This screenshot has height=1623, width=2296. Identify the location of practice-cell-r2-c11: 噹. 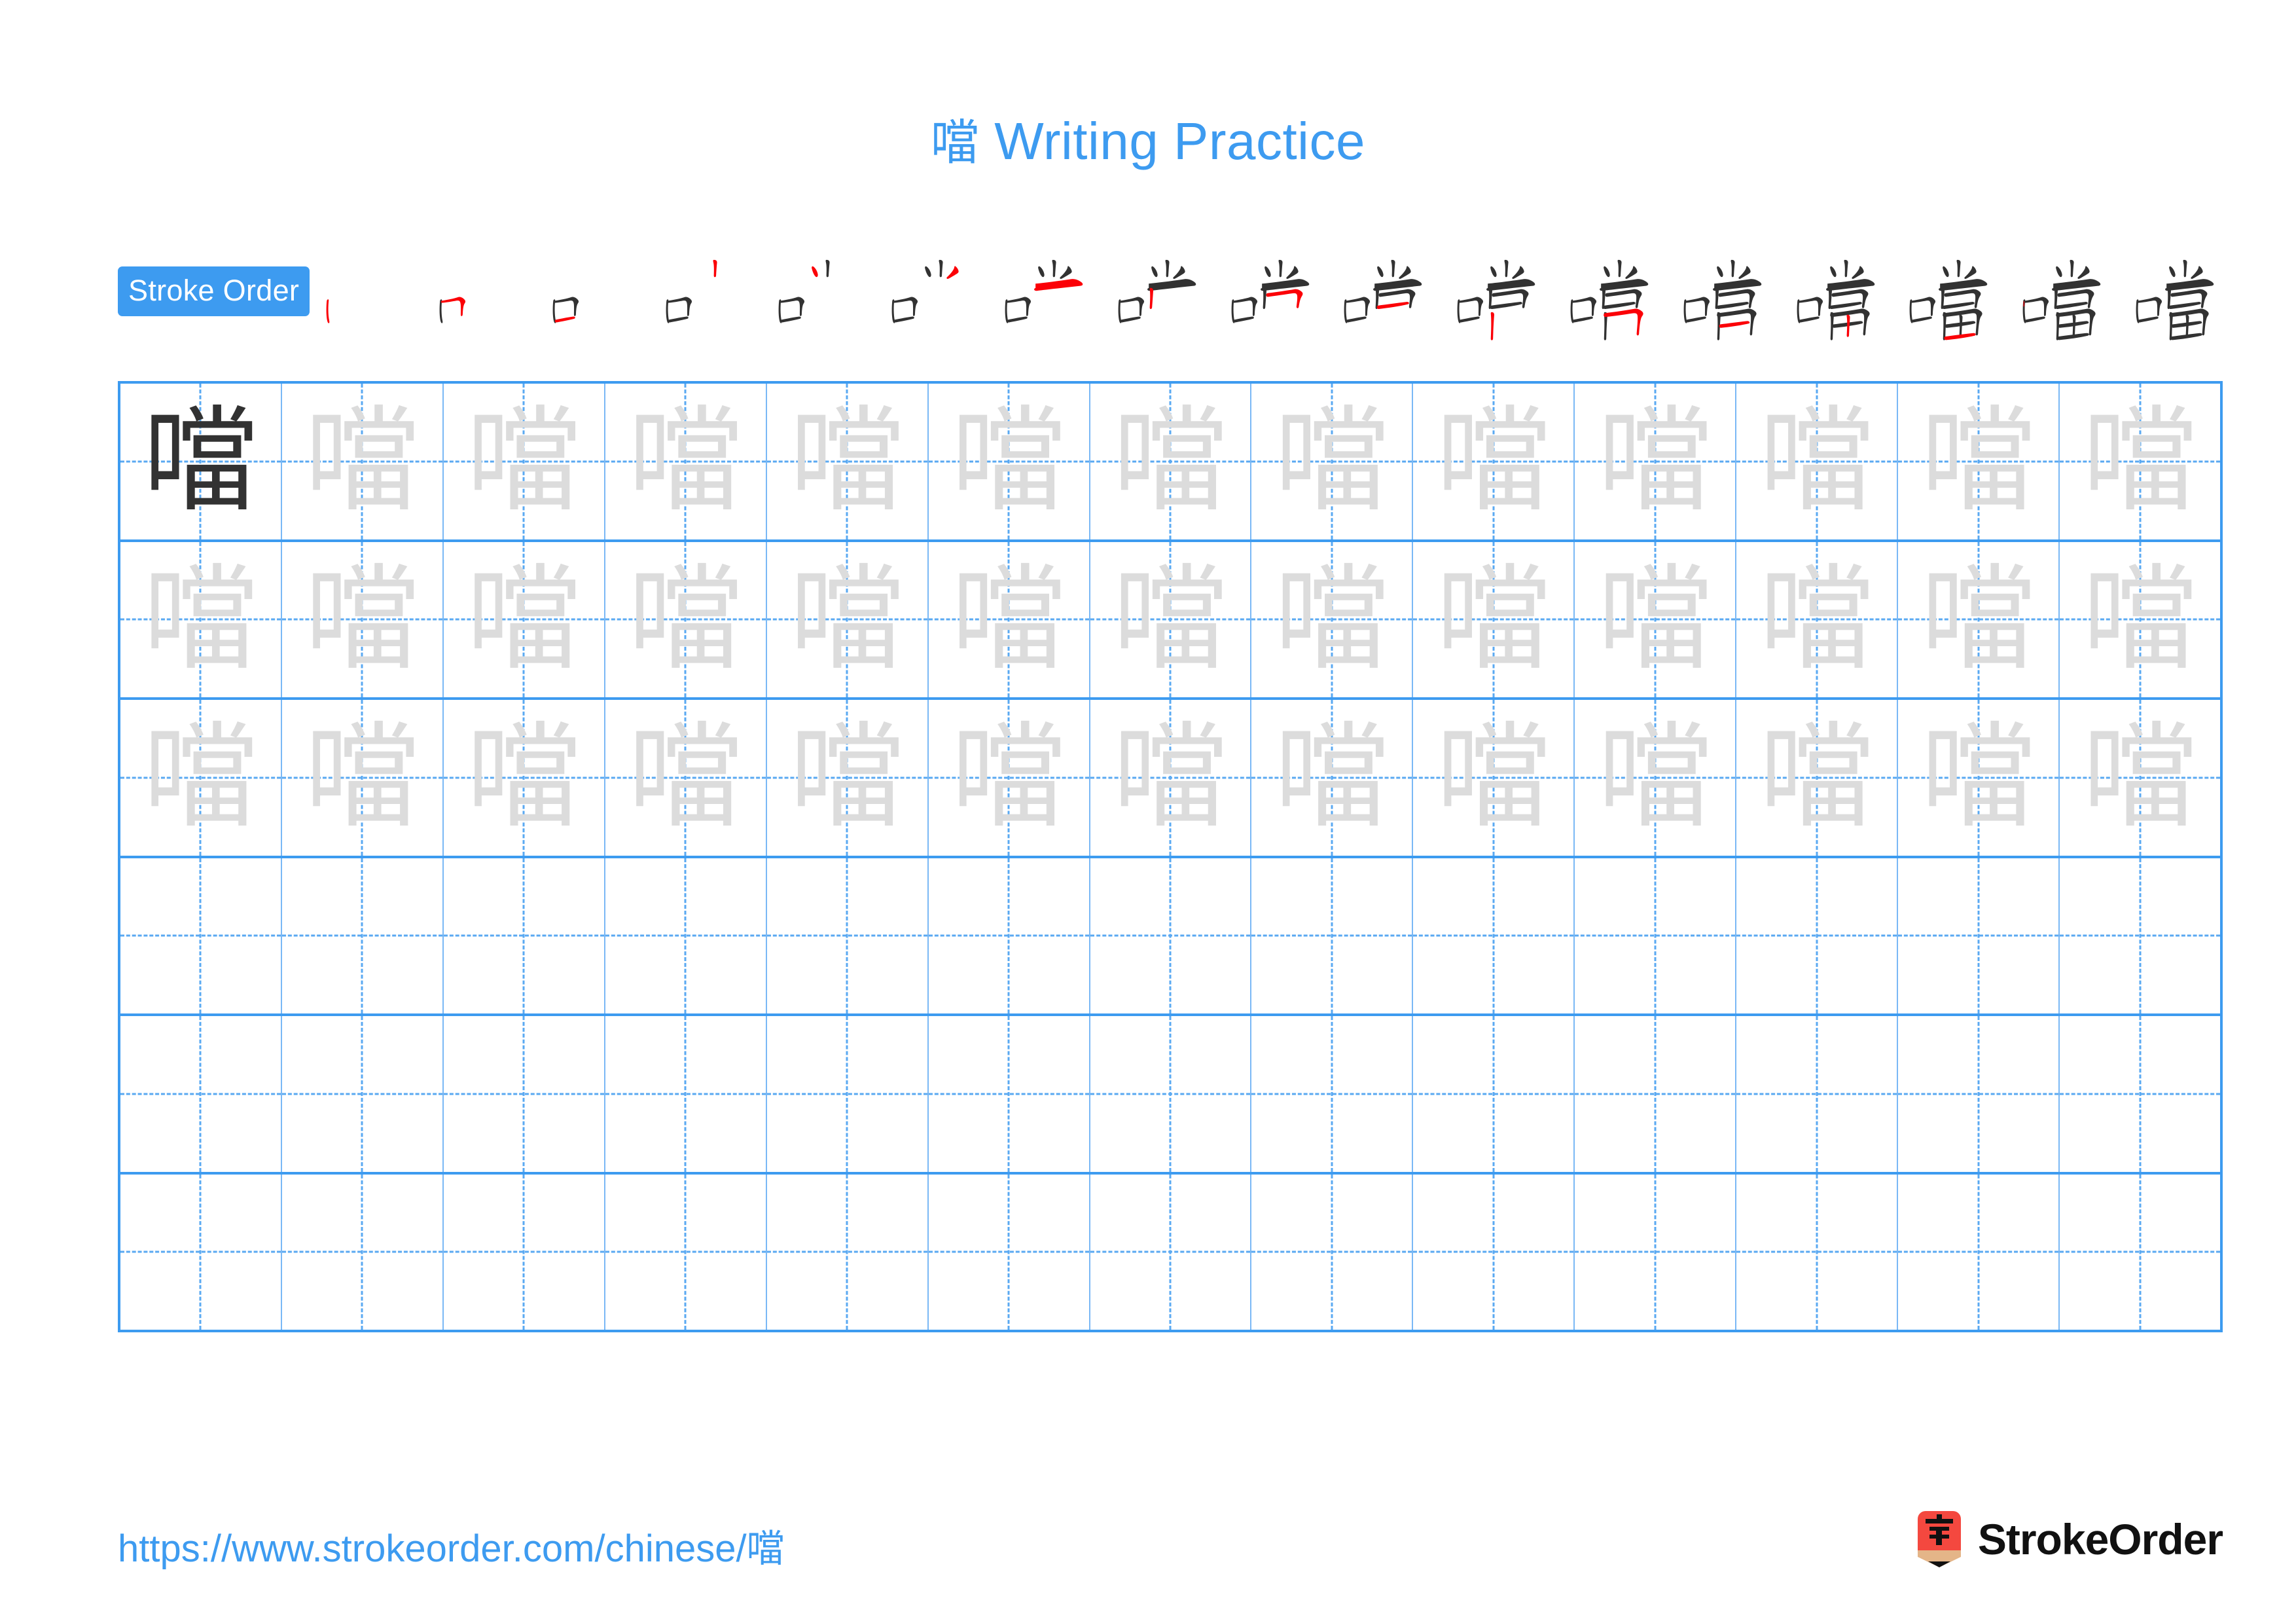
(1817, 619).